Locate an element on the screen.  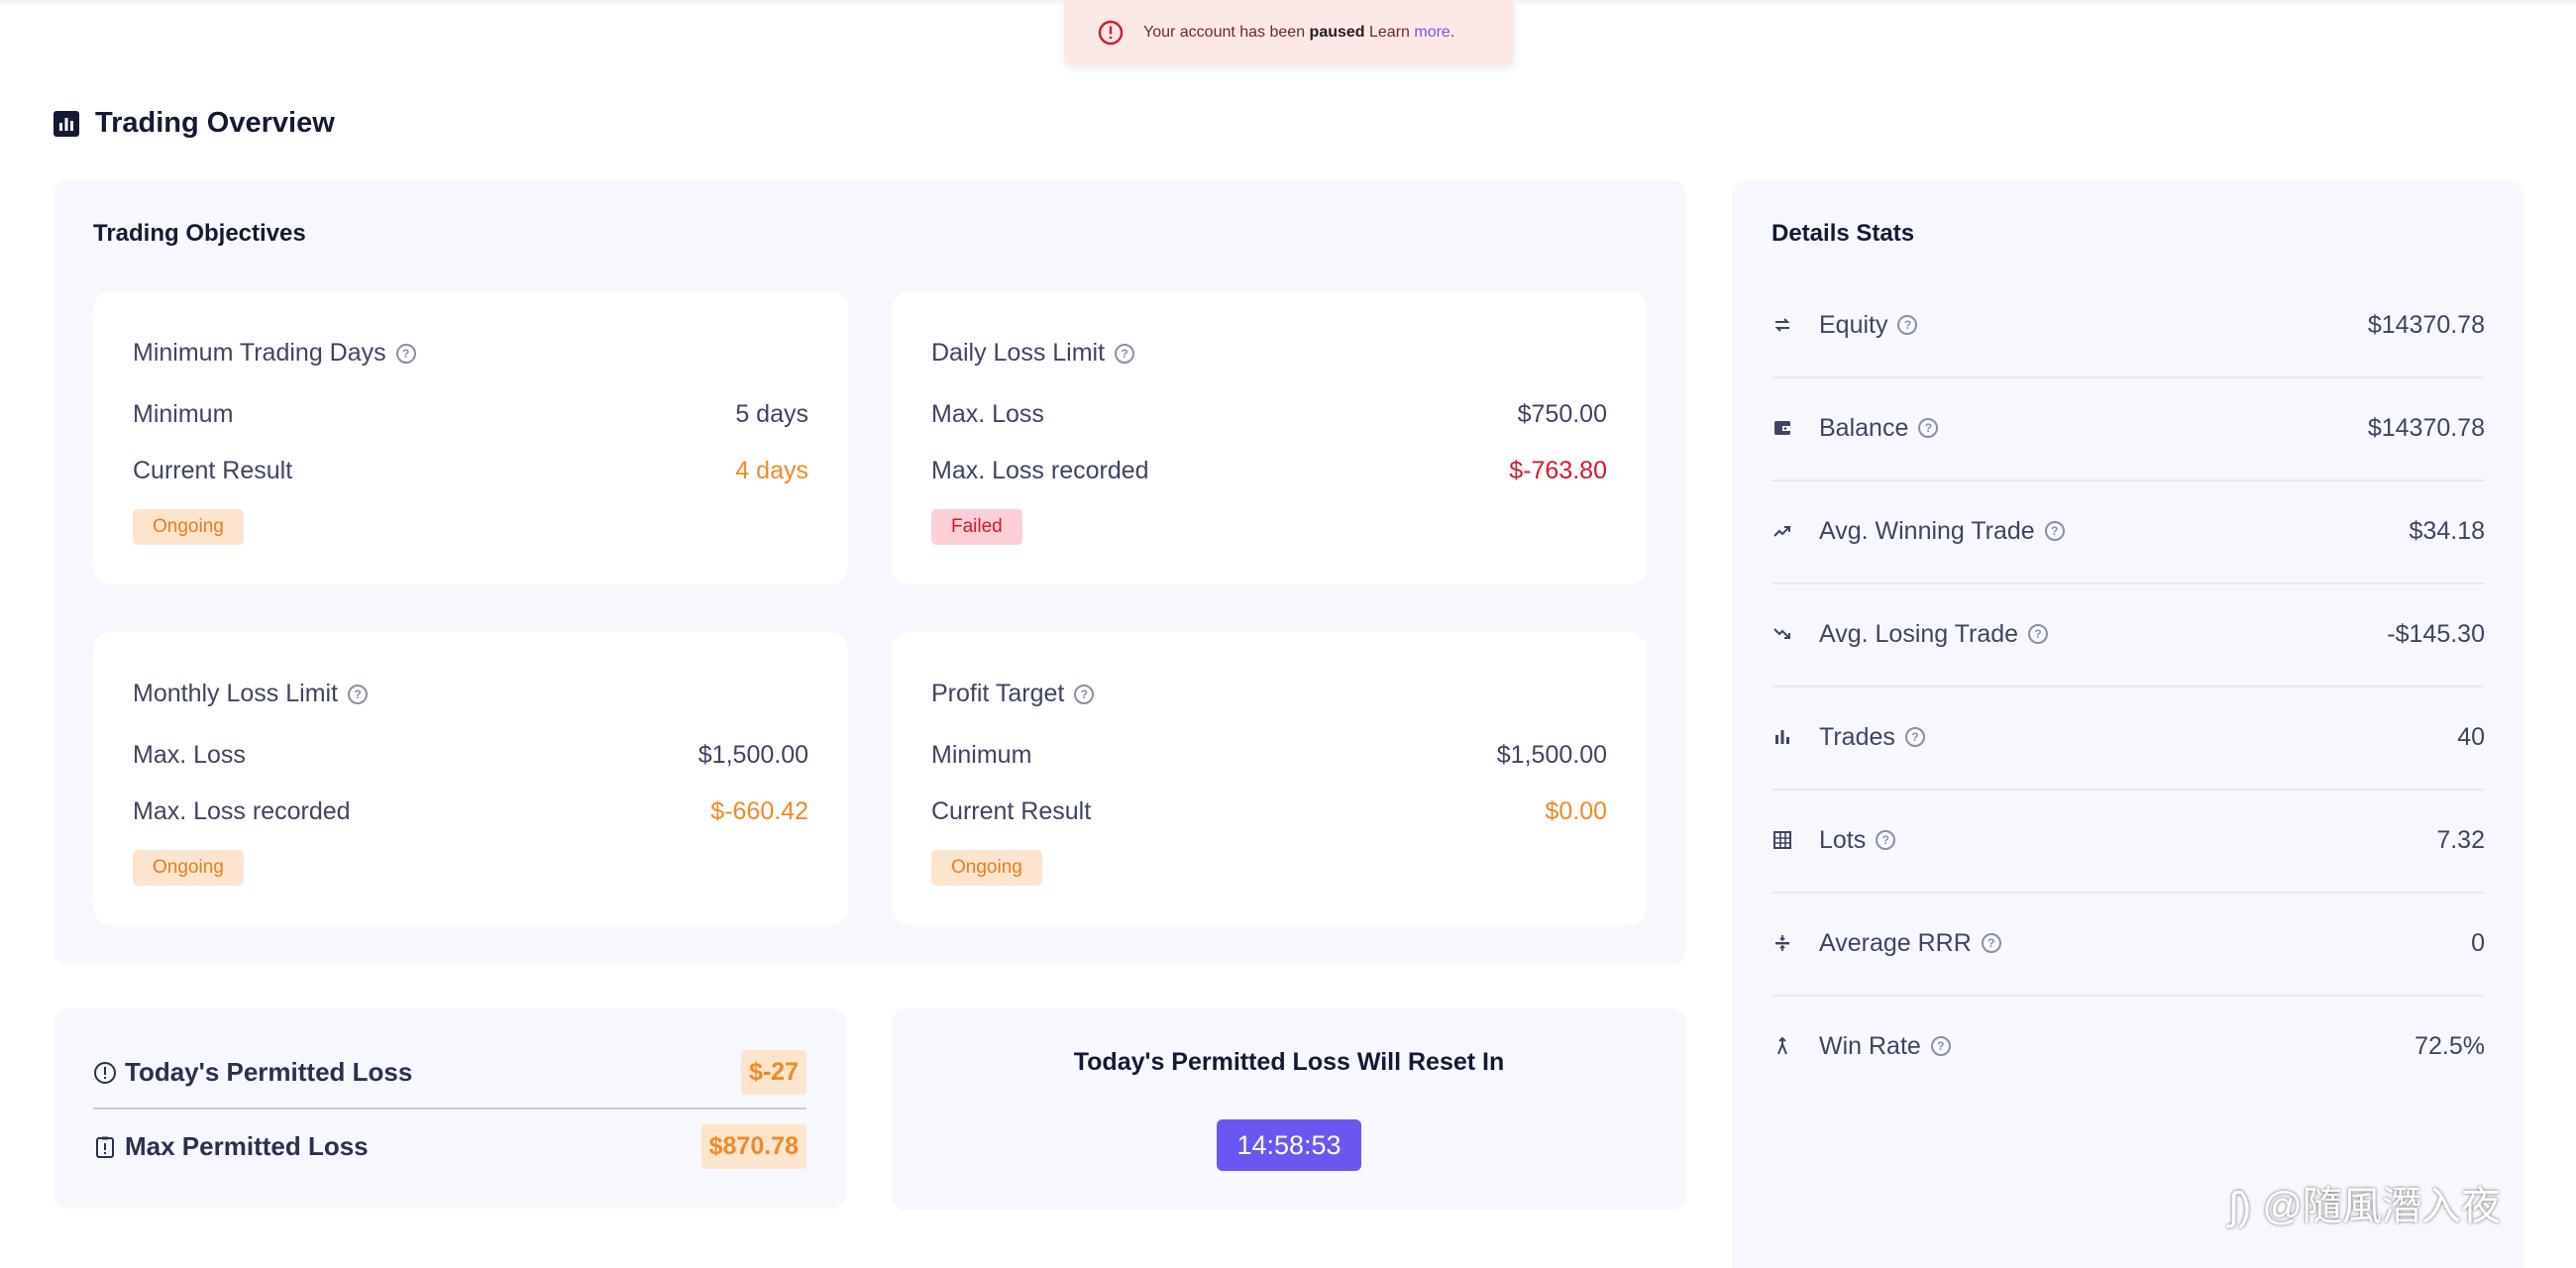
clipboard-alert-icon is located at coordinates (105, 1147).